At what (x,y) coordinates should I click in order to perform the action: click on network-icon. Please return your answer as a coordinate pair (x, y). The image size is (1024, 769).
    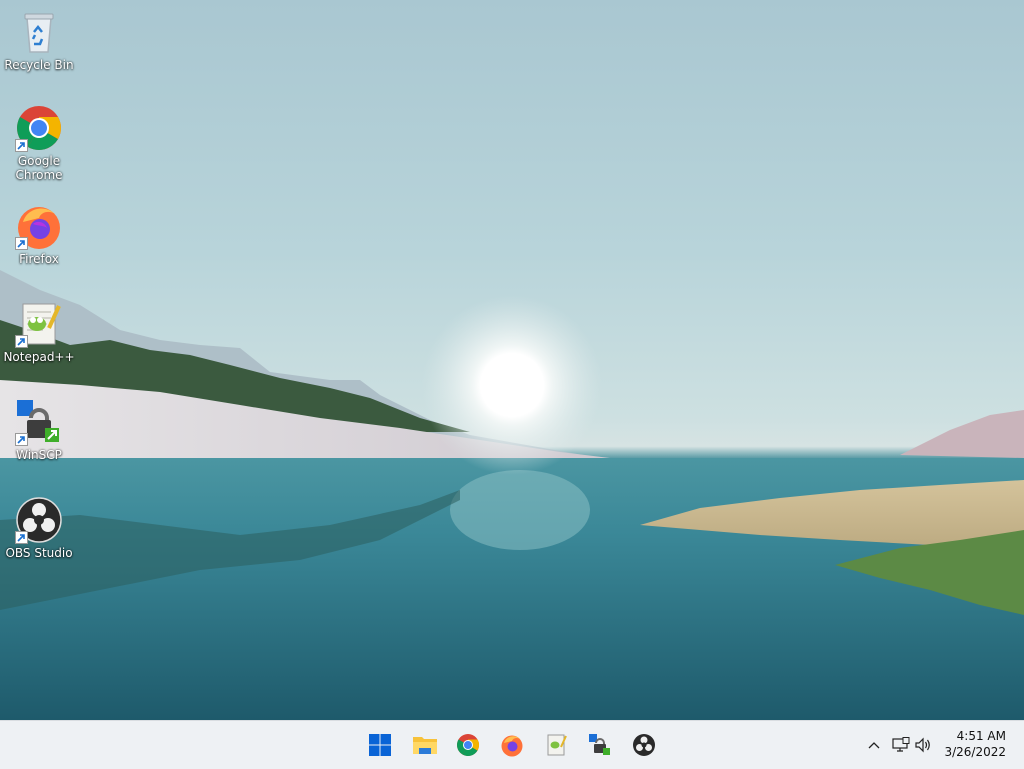
    Looking at the image, I should click on (901, 744).